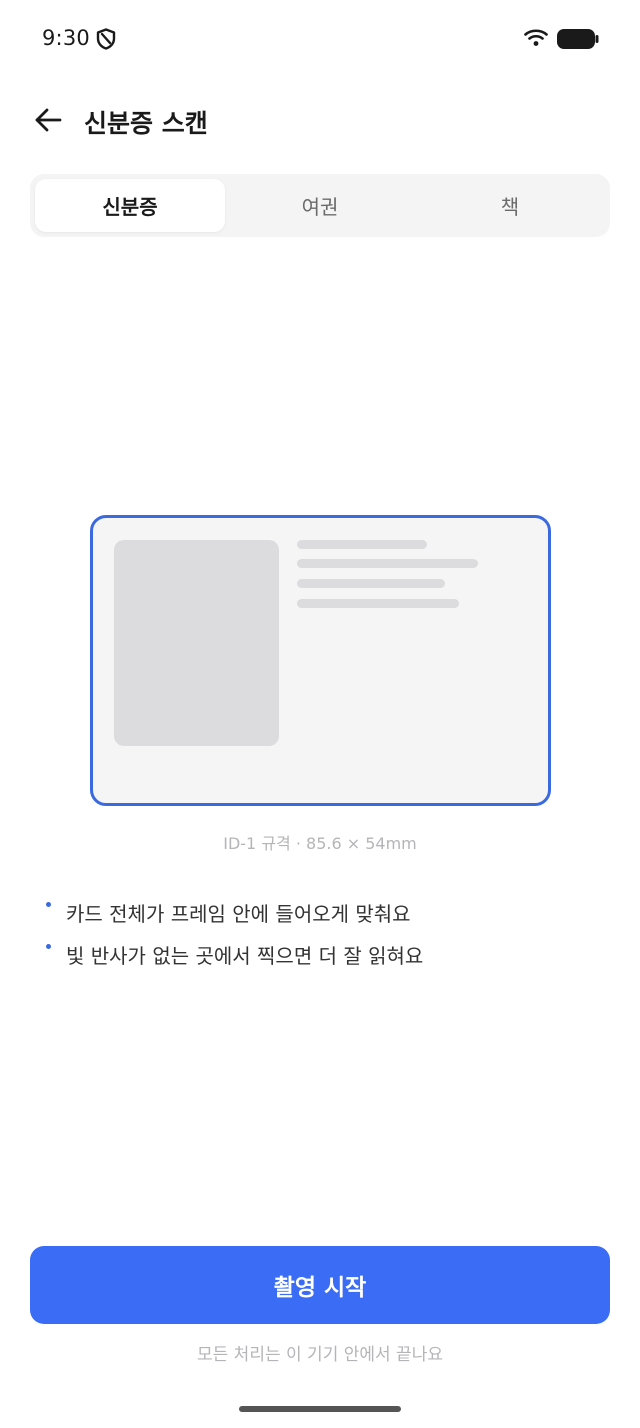 The width and height of the screenshot is (640, 1428). I want to click on tab-id-card: 신분증, so click(130, 205).